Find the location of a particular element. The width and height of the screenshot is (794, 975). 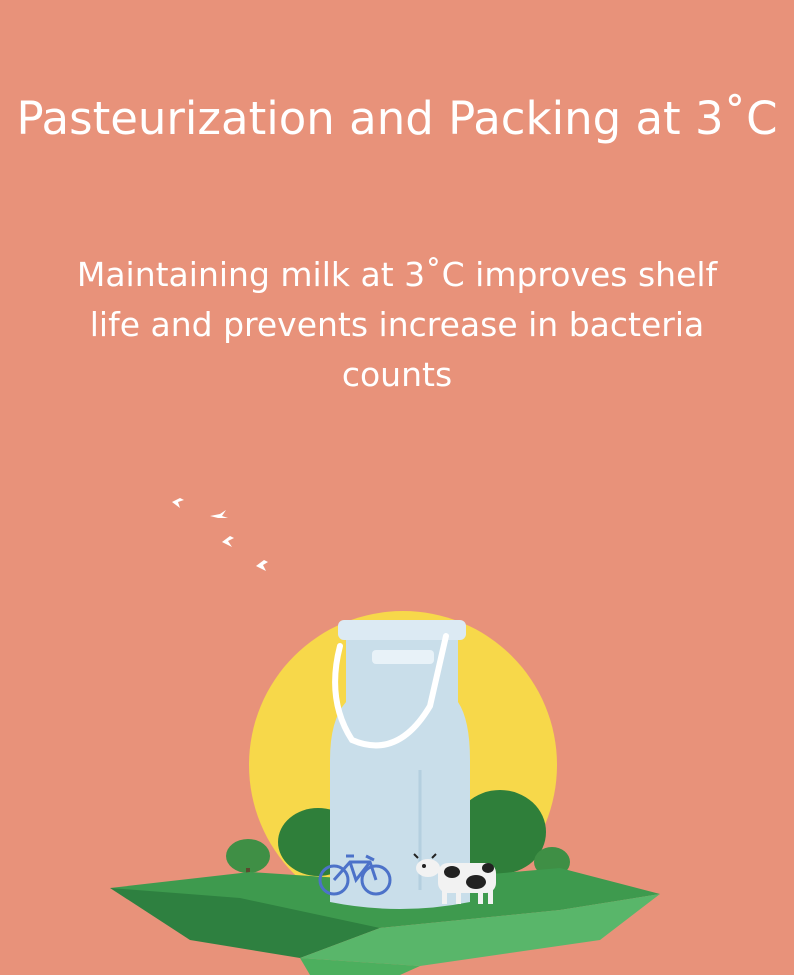

birds-icon is located at coordinates (220, 534).